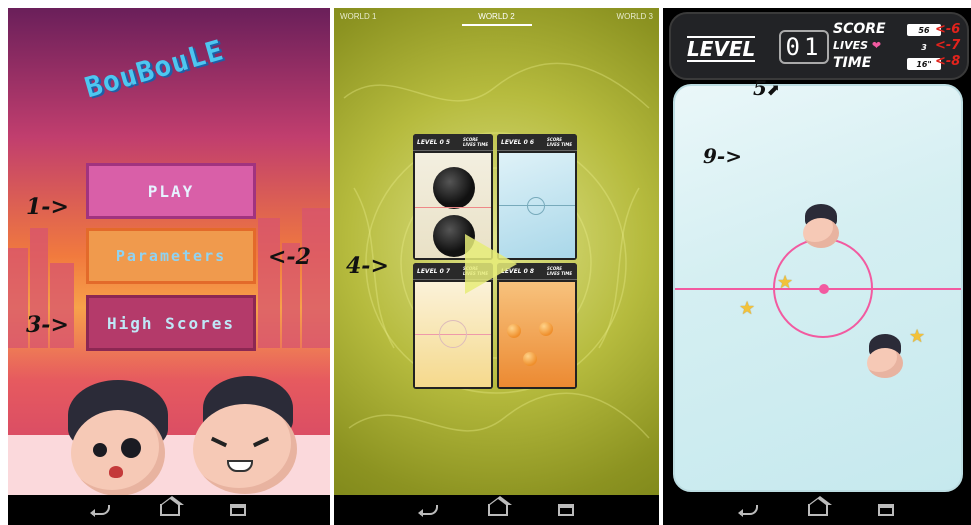  I want to click on hud-bar: LEVEL 01 SCORE 56 LIVES ❤ 3 TIME 16", so click(819, 46).